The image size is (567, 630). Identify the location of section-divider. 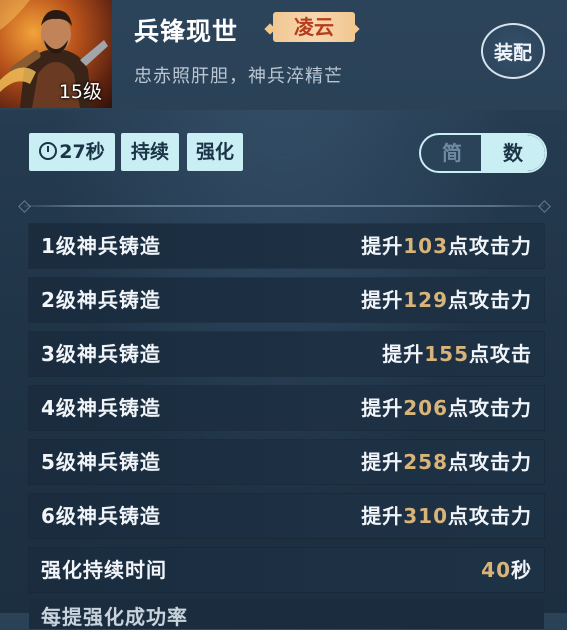
(284, 206).